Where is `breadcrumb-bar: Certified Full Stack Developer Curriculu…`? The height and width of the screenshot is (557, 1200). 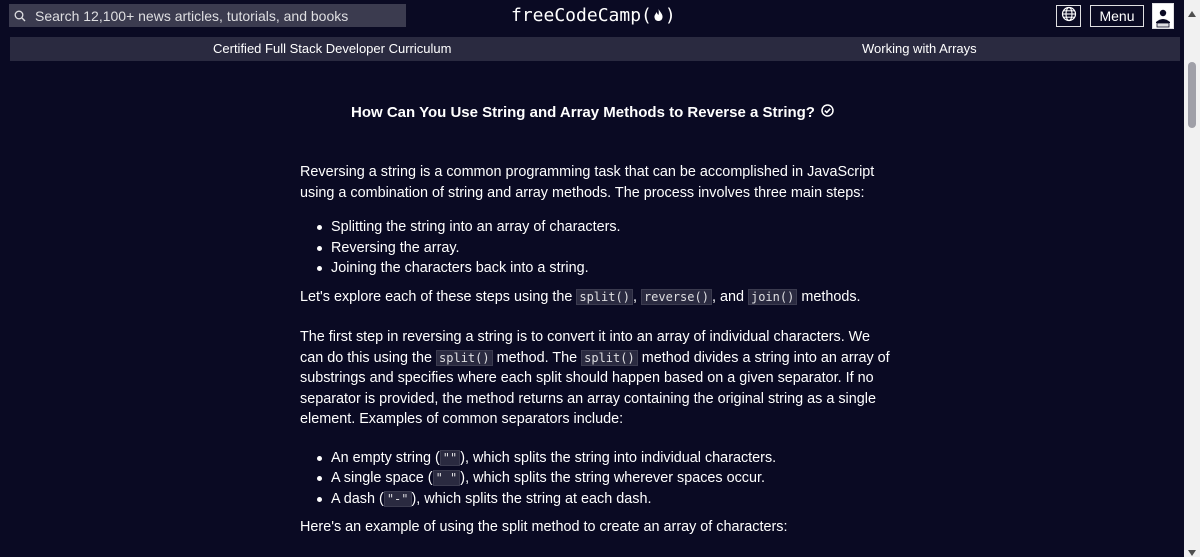
breadcrumb-bar: Certified Full Stack Developer Curriculu… is located at coordinates (595, 49).